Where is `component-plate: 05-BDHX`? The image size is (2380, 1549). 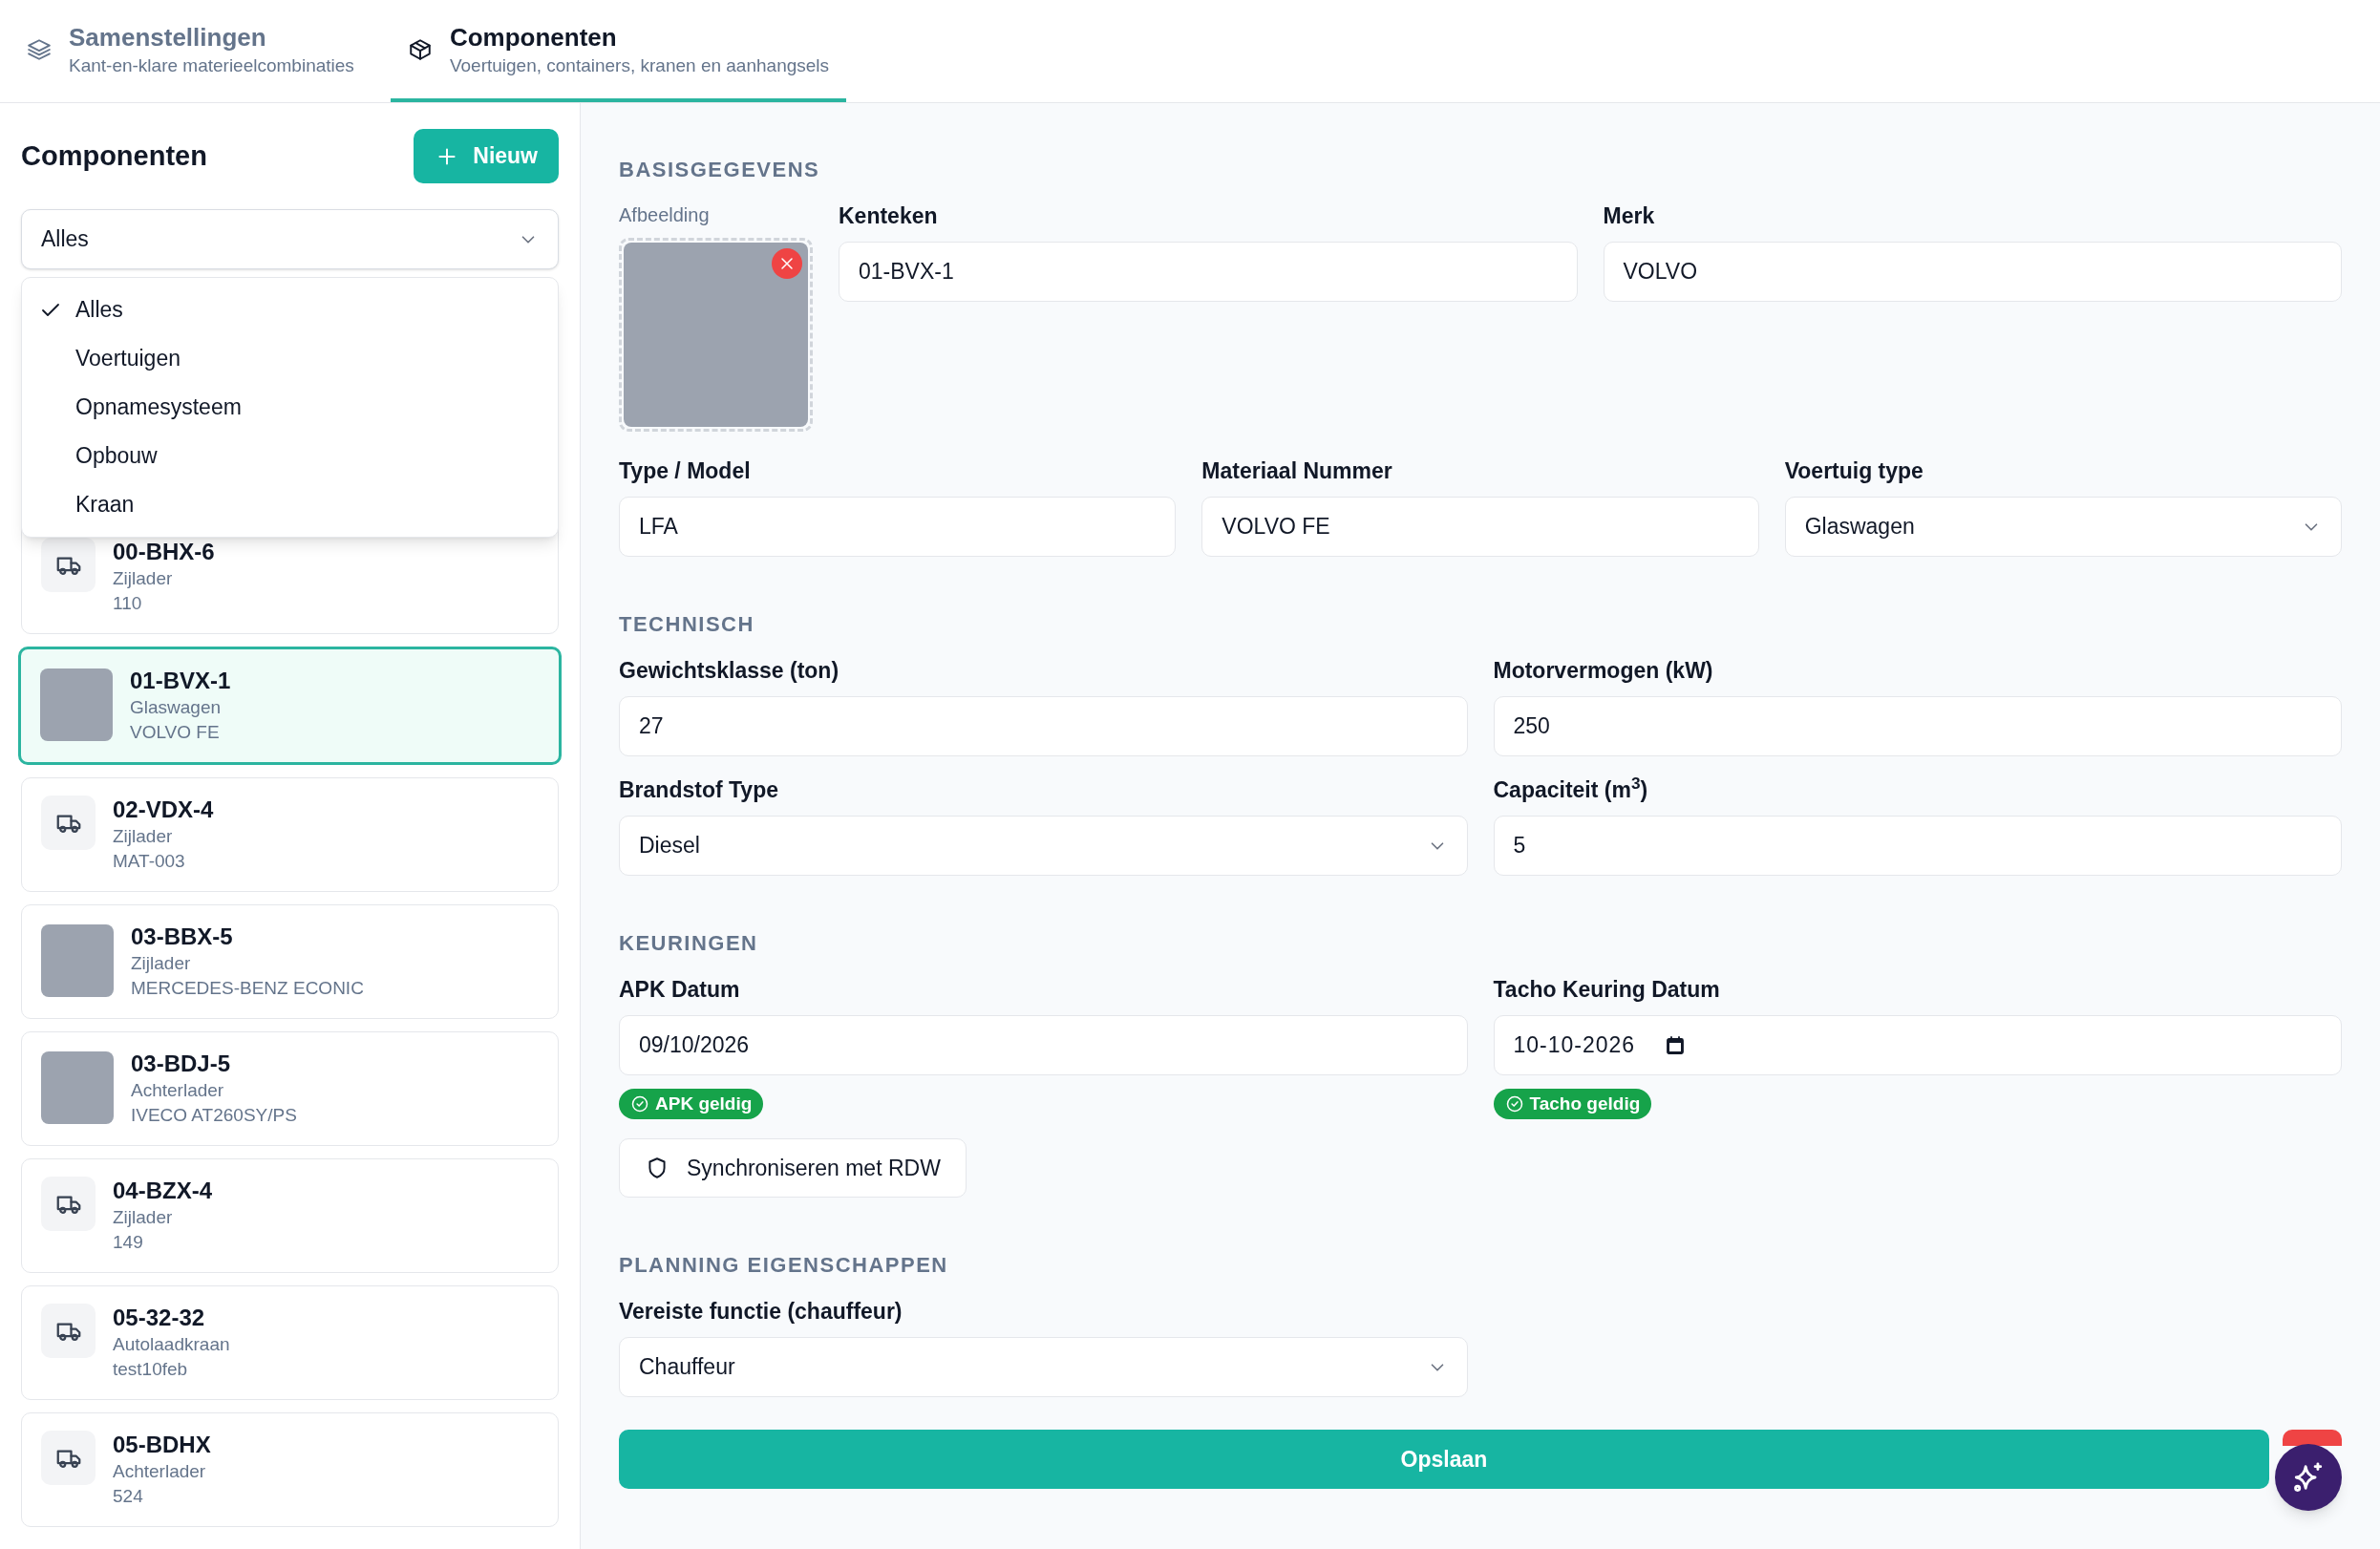
component-plate: 05-BDHX is located at coordinates (162, 1445).